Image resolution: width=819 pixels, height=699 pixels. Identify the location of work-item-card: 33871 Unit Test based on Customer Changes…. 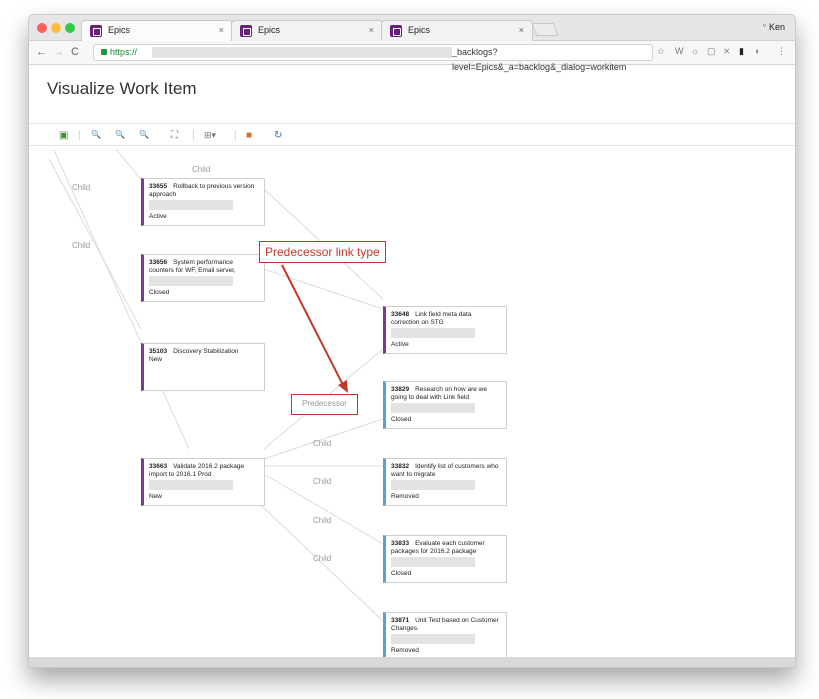
(445, 636).